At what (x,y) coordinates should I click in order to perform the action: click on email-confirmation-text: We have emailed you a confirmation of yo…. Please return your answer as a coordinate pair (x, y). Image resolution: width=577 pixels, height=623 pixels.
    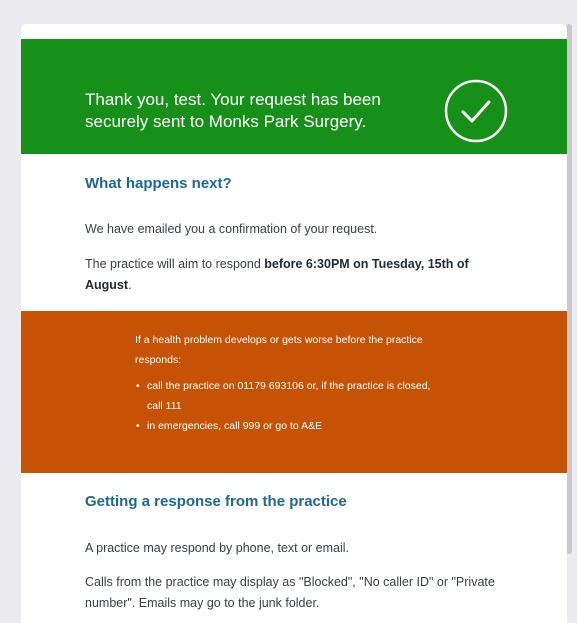
    Looking at the image, I should click on (231, 229).